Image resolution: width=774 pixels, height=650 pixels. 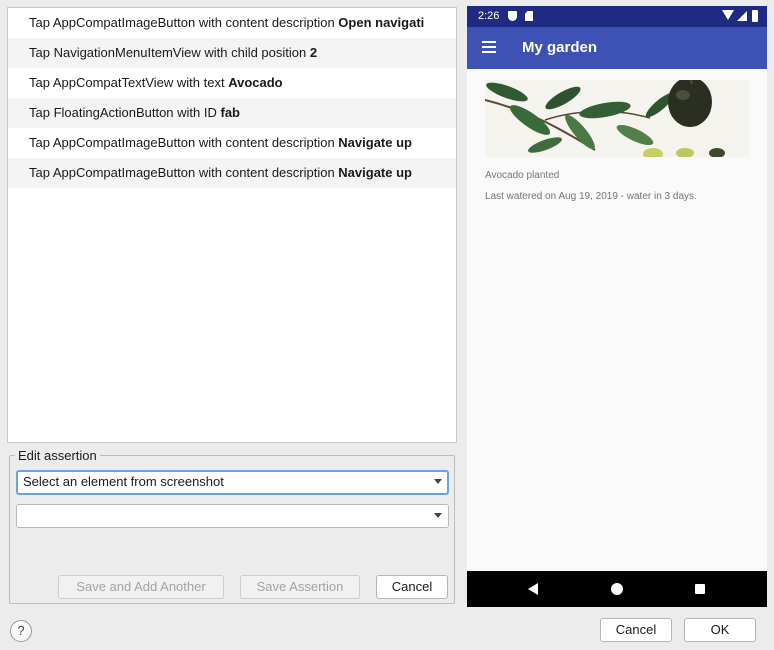 What do you see at coordinates (489, 16) in the screenshot?
I see `status-time: 2:26` at bounding box center [489, 16].